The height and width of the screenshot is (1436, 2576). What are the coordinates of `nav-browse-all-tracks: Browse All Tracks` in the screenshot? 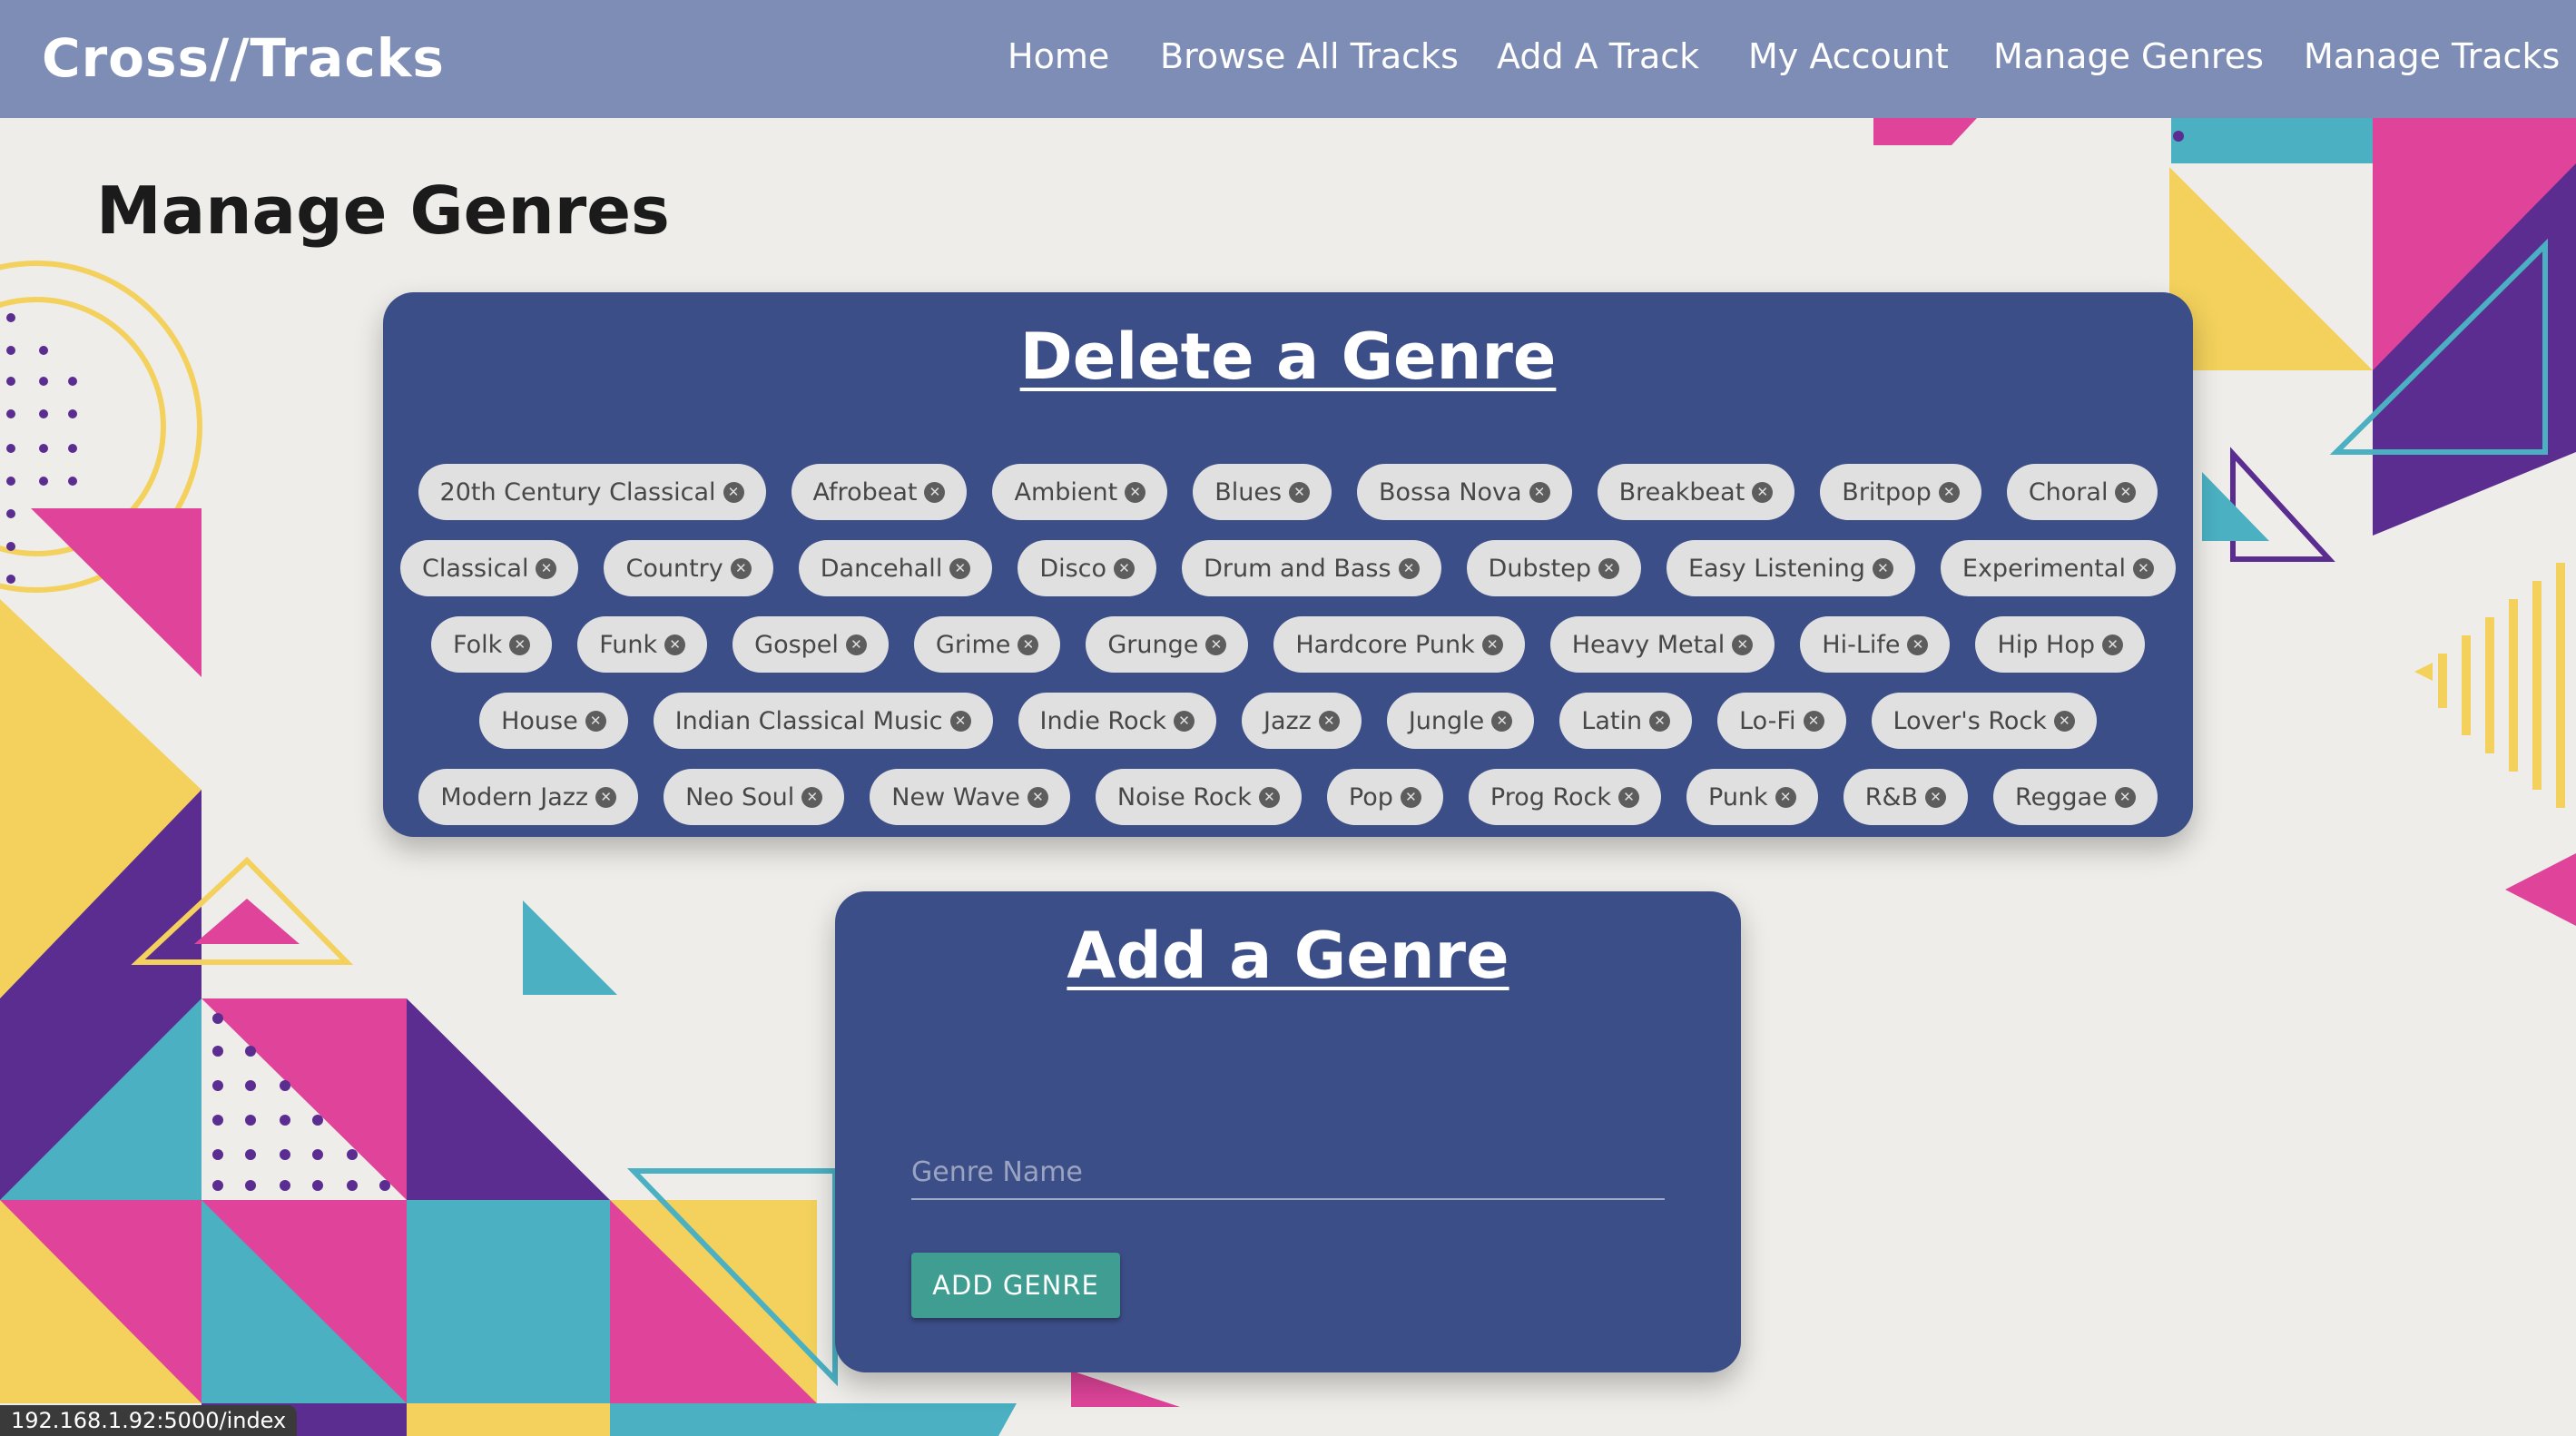 It's located at (1309, 56).